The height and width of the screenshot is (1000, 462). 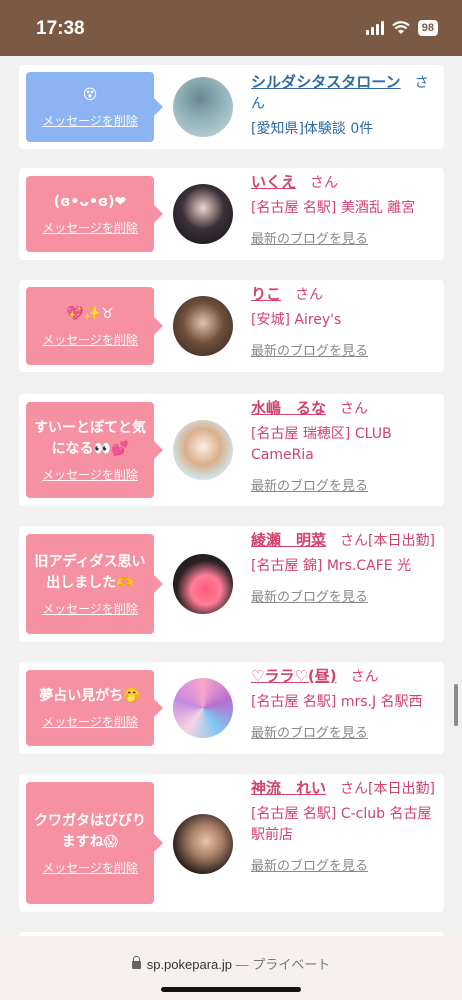 What do you see at coordinates (90, 438) in the screenshot?
I see `message-text: すいーとぽてと気になる👀💕` at bounding box center [90, 438].